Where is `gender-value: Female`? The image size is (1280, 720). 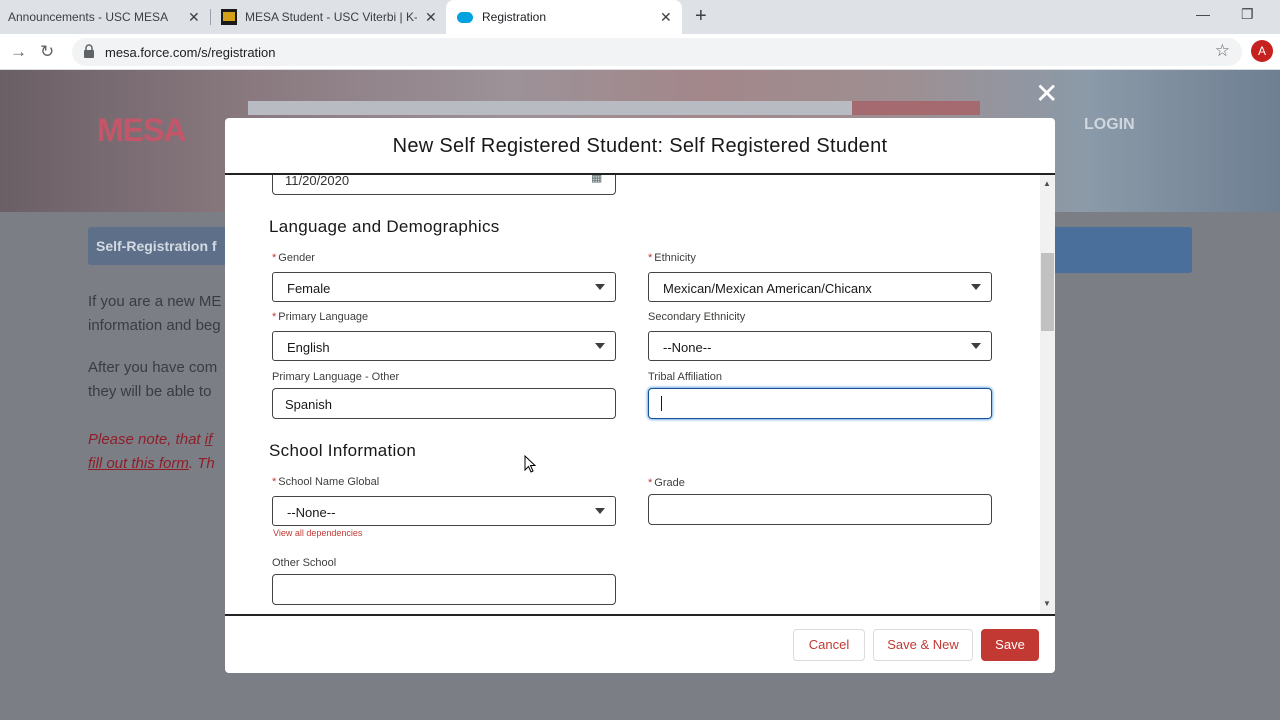 gender-value: Female is located at coordinates (309, 288).